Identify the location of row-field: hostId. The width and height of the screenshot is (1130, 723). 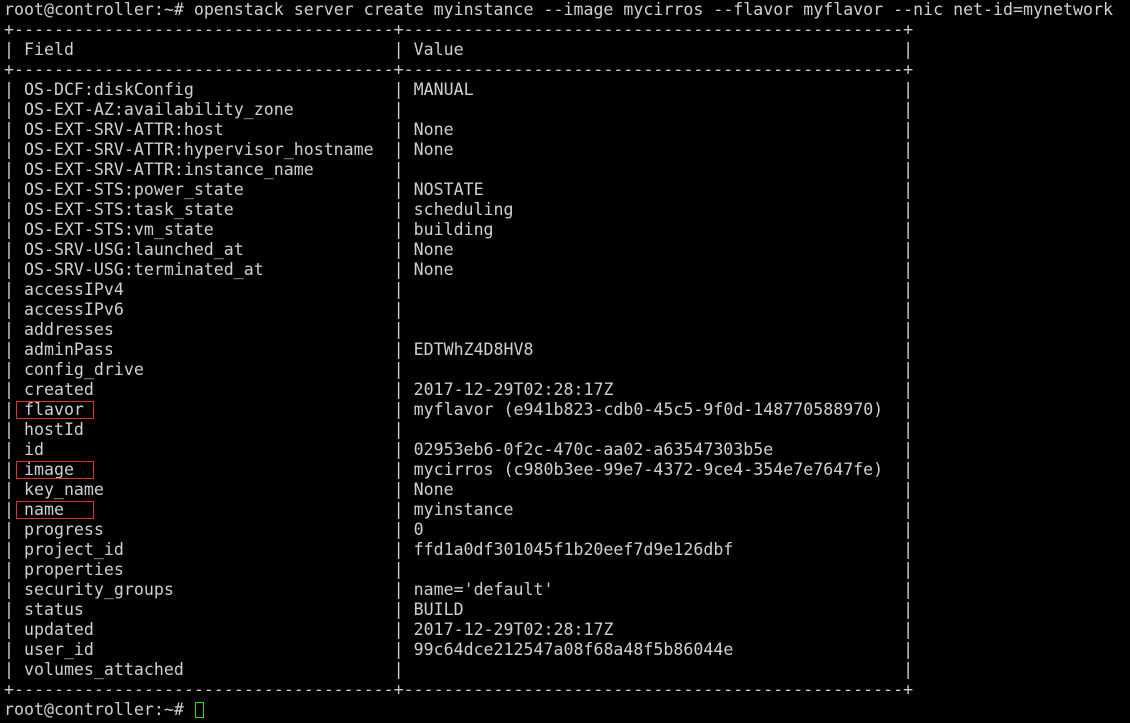
(53, 429).